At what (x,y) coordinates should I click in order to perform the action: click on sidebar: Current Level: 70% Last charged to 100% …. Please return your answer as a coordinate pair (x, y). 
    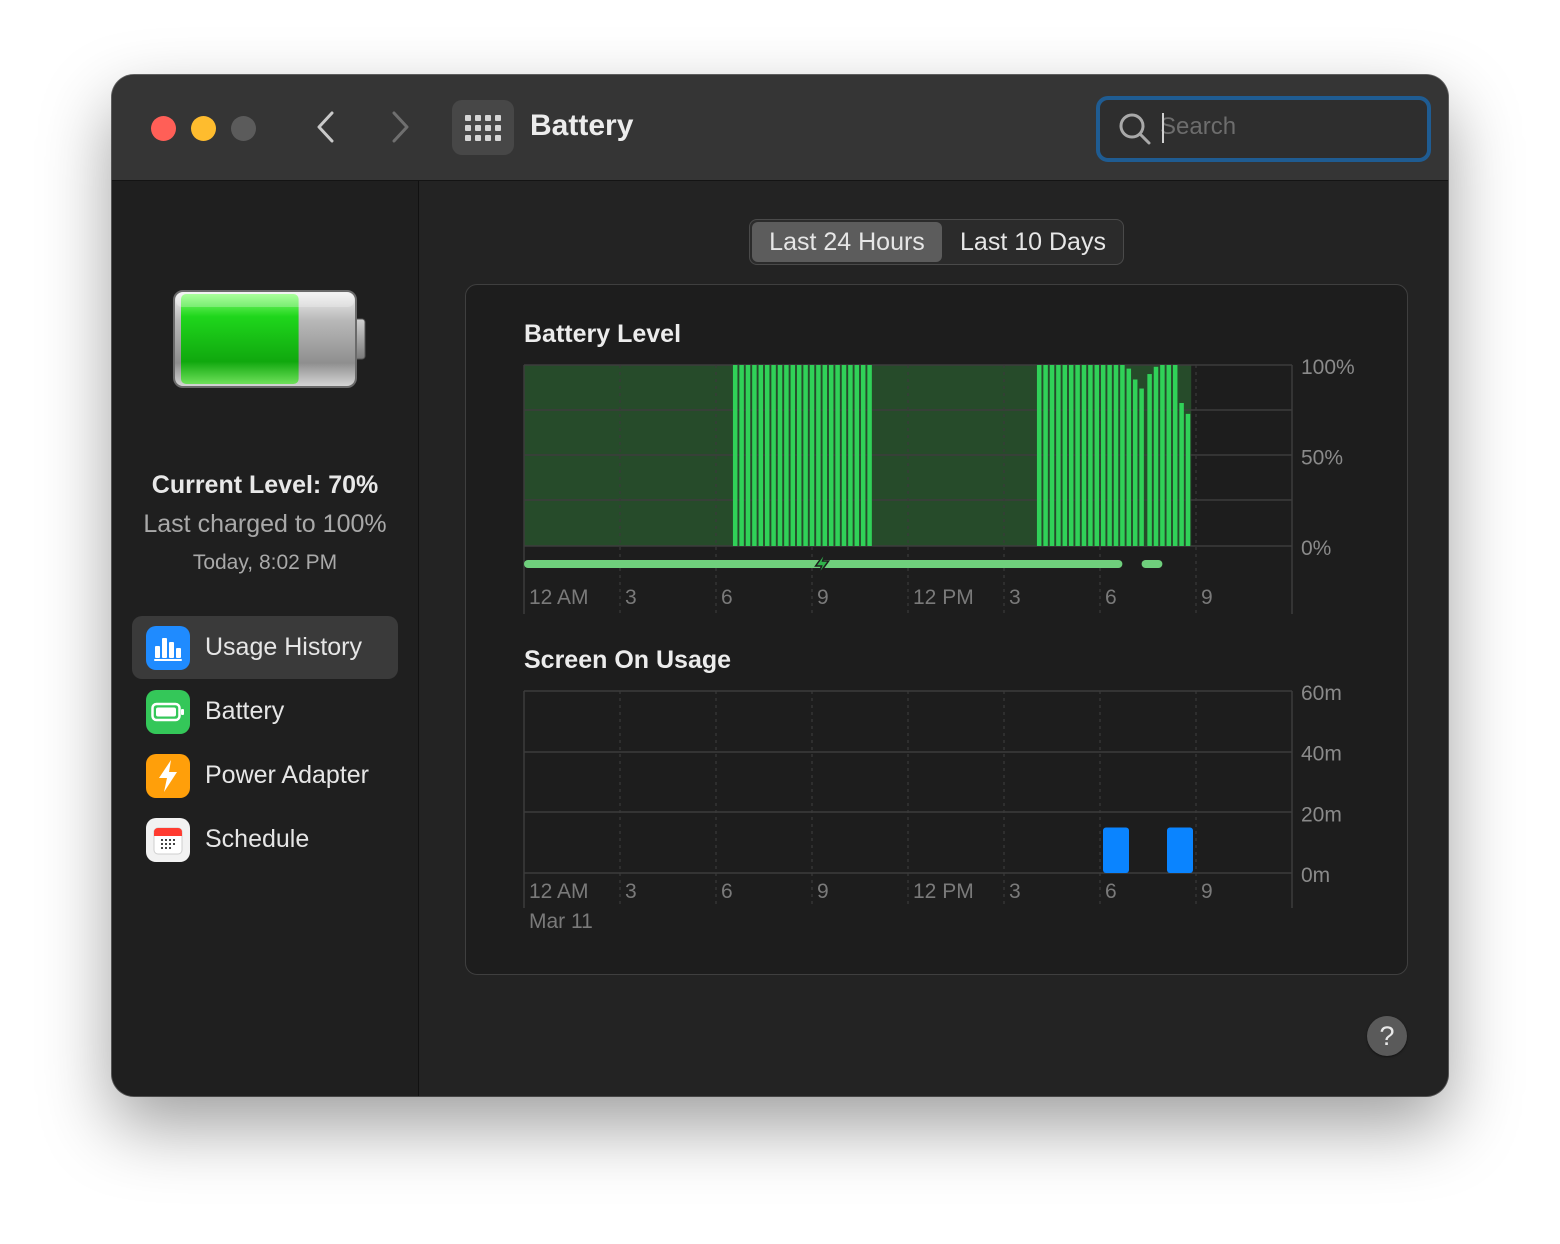
    Looking at the image, I should click on (265, 638).